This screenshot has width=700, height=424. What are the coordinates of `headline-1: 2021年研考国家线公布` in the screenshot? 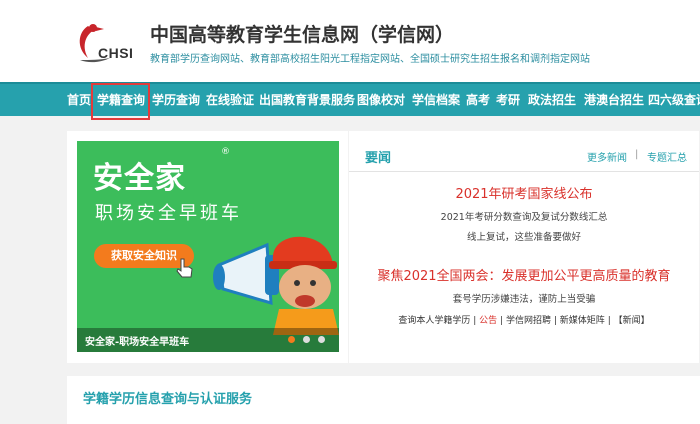 It's located at (524, 192).